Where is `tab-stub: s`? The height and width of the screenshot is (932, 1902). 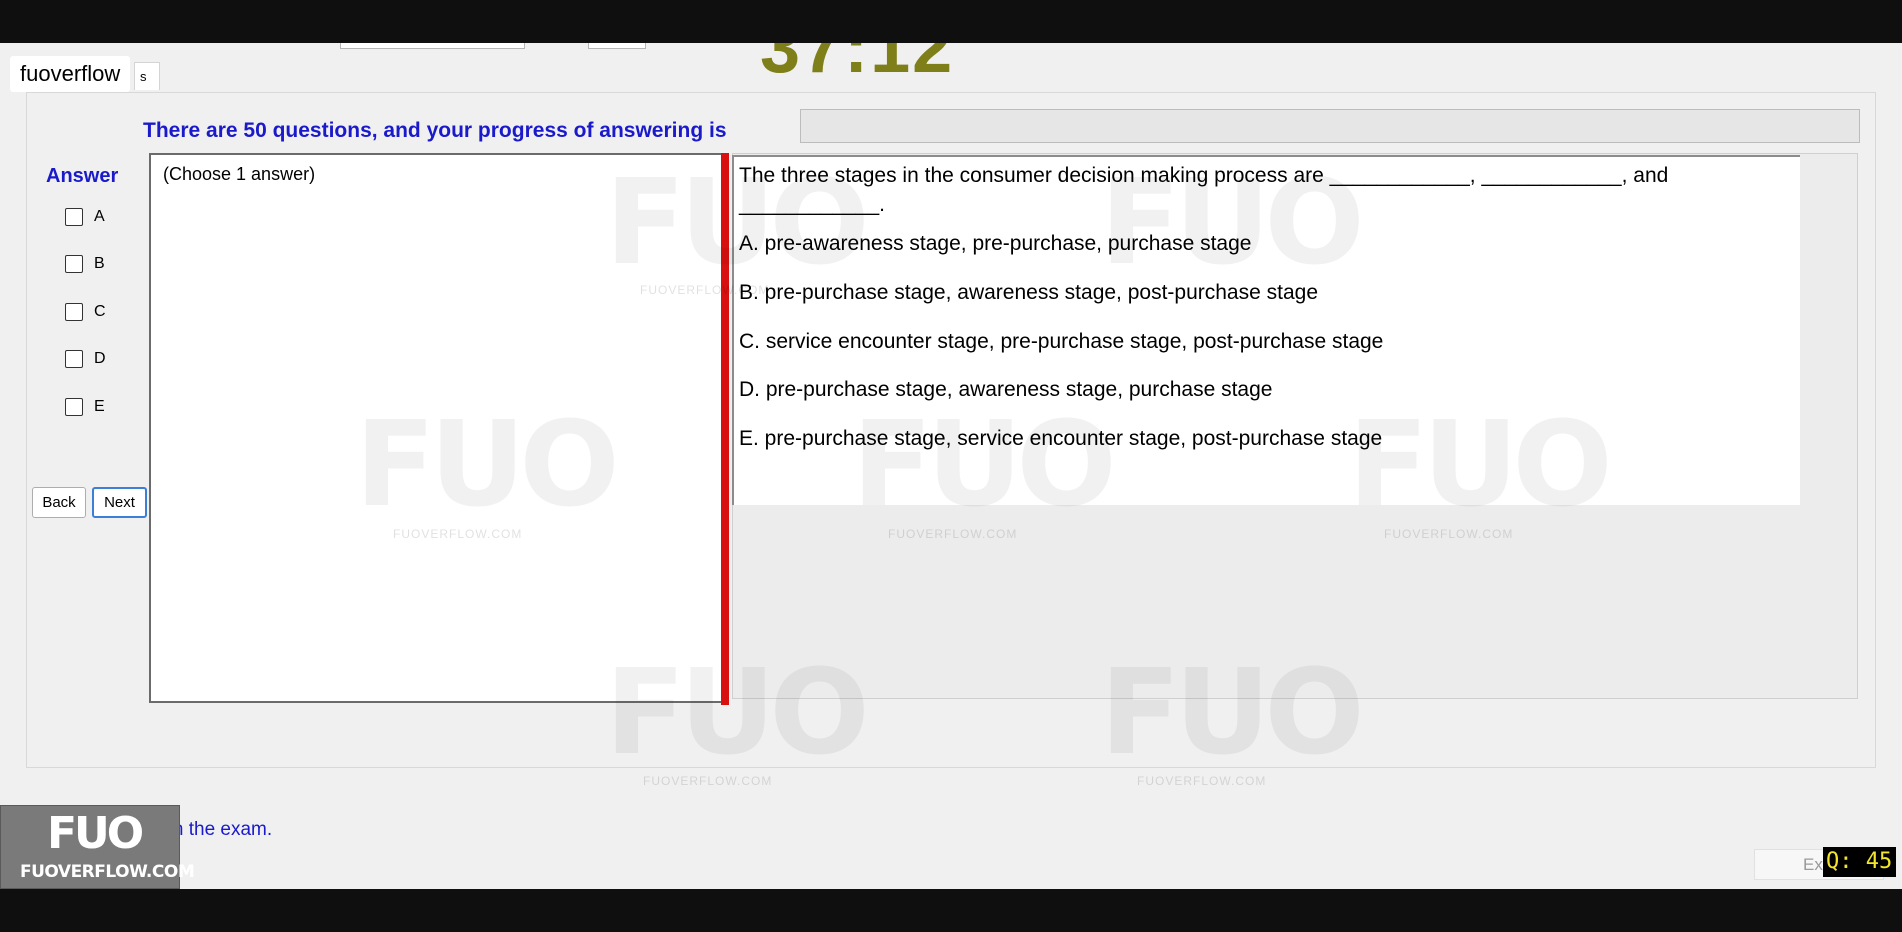
tab-stub: s is located at coordinates (147, 76).